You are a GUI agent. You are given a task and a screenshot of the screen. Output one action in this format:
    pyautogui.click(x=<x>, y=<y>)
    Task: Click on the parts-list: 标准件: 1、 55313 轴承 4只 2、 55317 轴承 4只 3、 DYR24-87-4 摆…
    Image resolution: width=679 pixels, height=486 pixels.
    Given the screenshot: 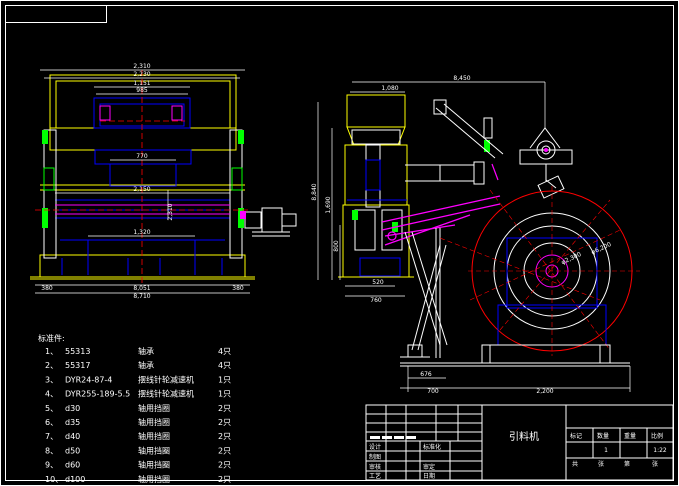 What is the action you would take?
    pyautogui.click(x=134, y=408)
    